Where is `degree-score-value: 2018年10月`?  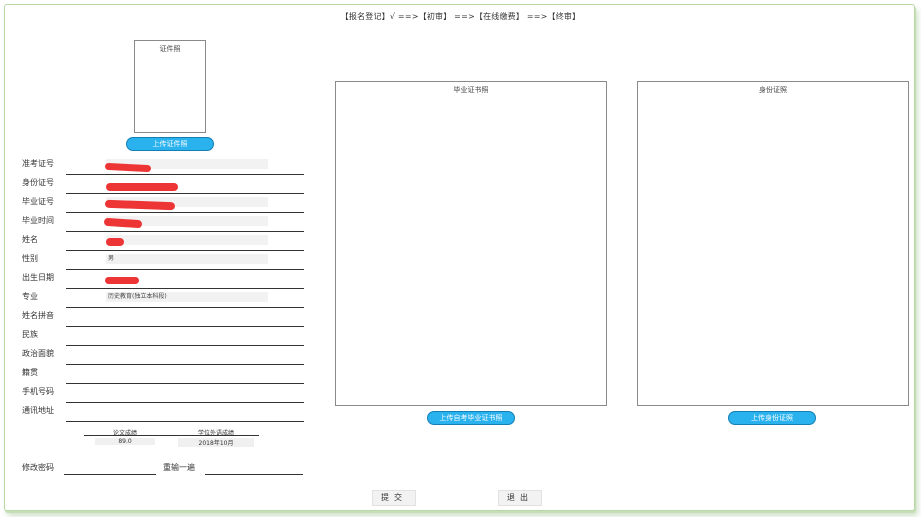 degree-score-value: 2018年10月 is located at coordinates (216, 442).